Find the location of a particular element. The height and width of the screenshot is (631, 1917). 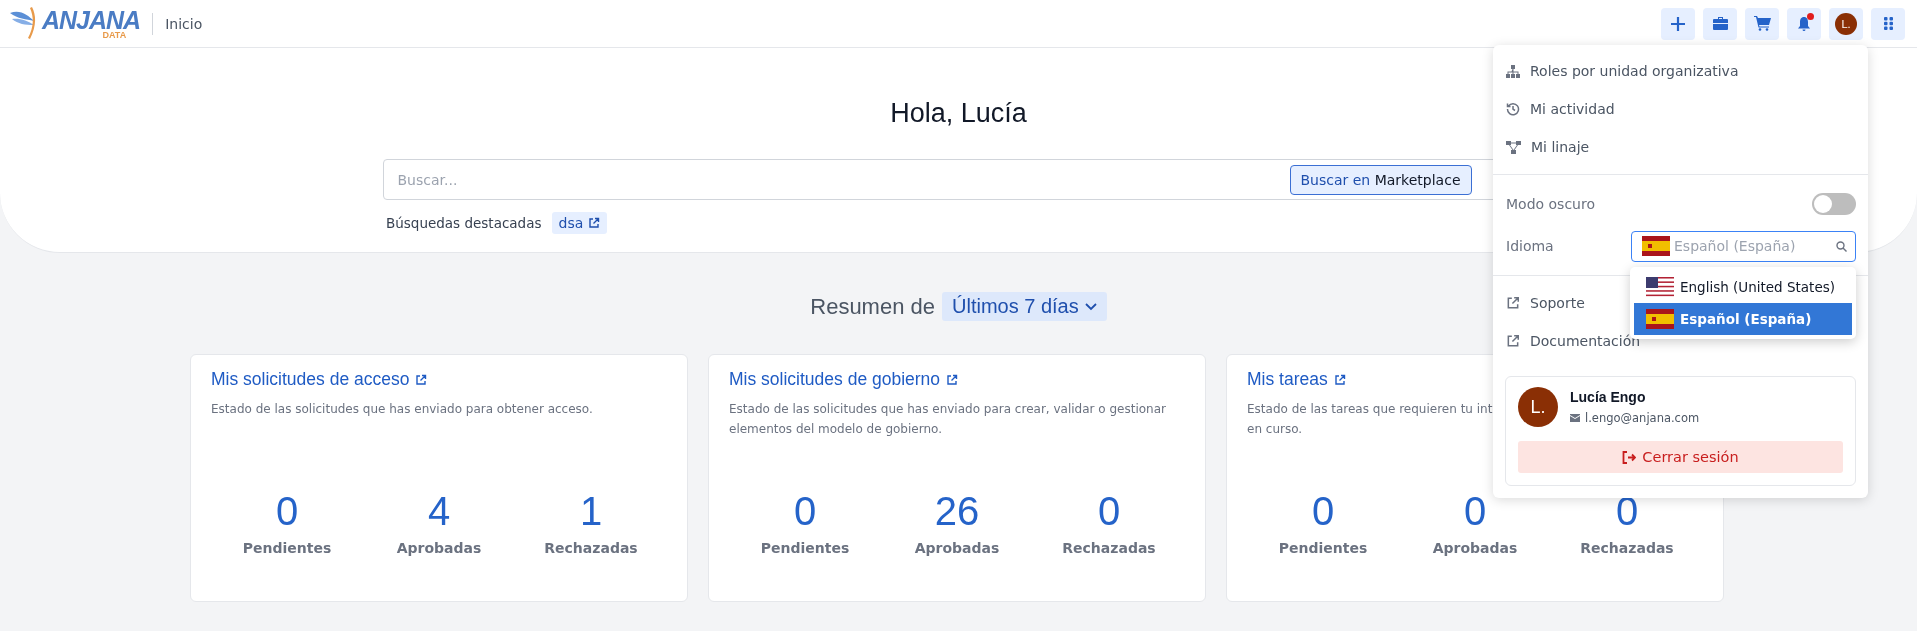

cart-icon is located at coordinates (1762, 23).